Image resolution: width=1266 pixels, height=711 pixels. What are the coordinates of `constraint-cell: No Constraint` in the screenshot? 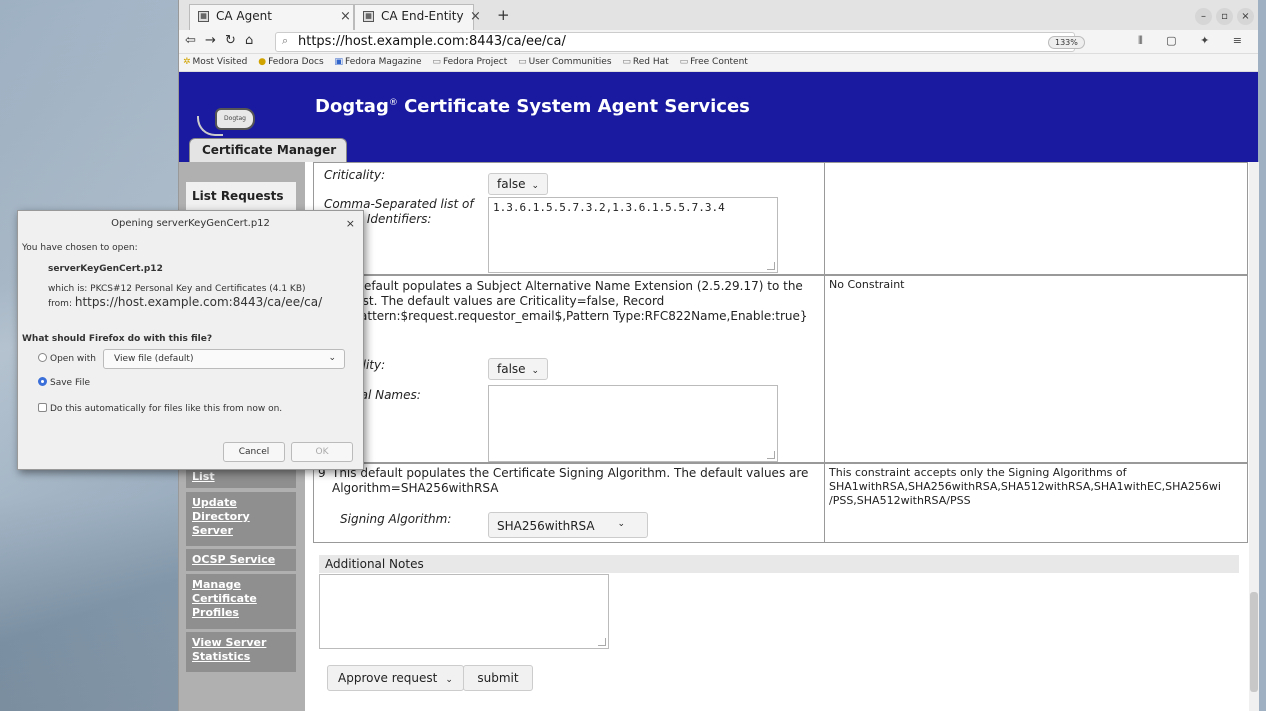 It's located at (1036, 369).